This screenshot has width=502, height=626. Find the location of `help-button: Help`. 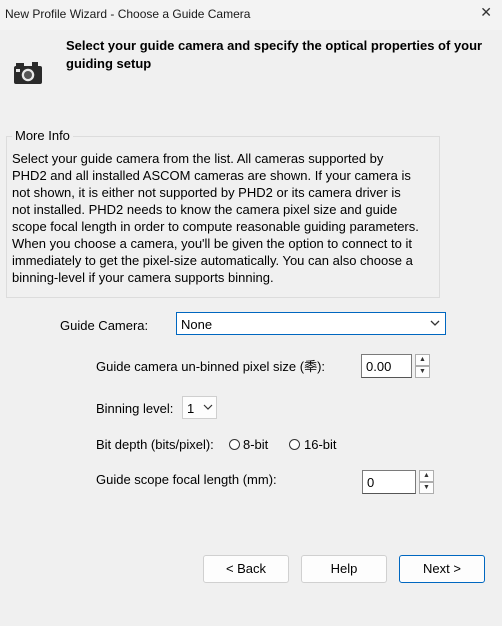

help-button: Help is located at coordinates (344, 569).